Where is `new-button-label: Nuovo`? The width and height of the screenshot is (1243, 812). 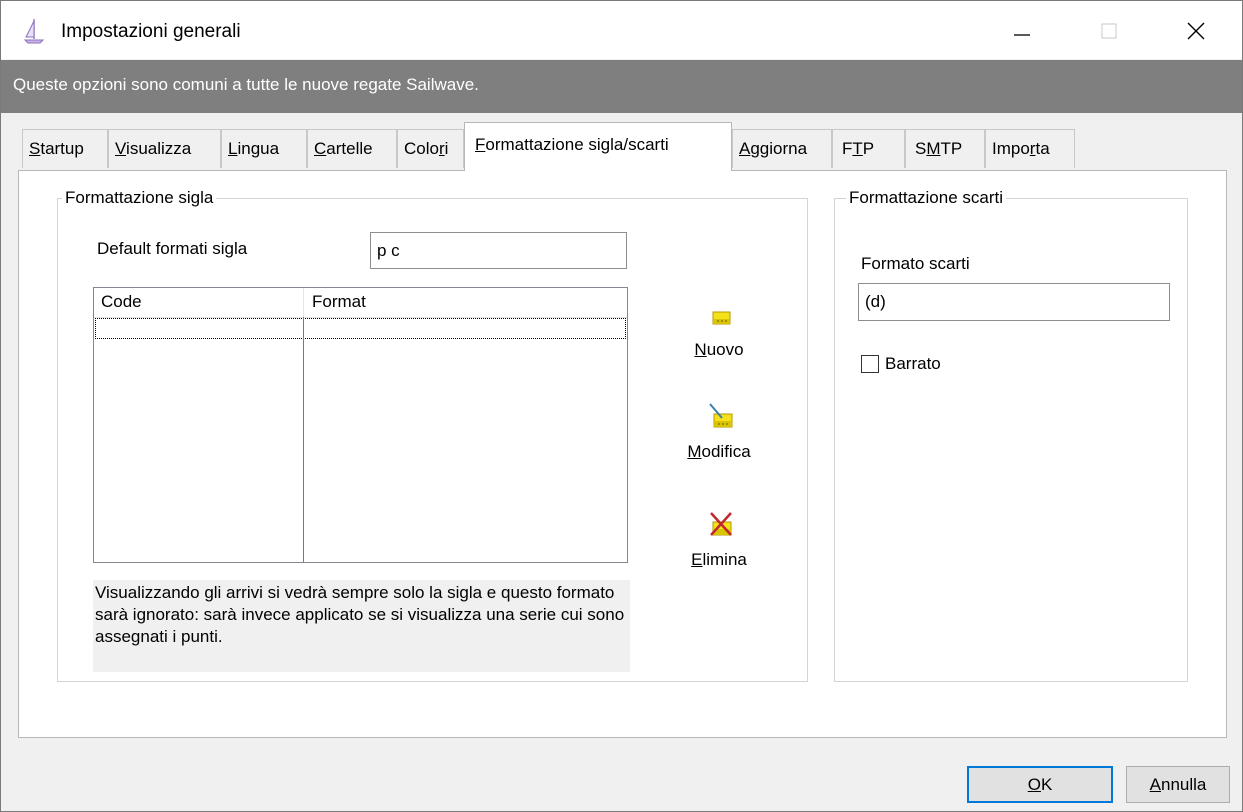
new-button-label: Nuovo is located at coordinates (719, 349).